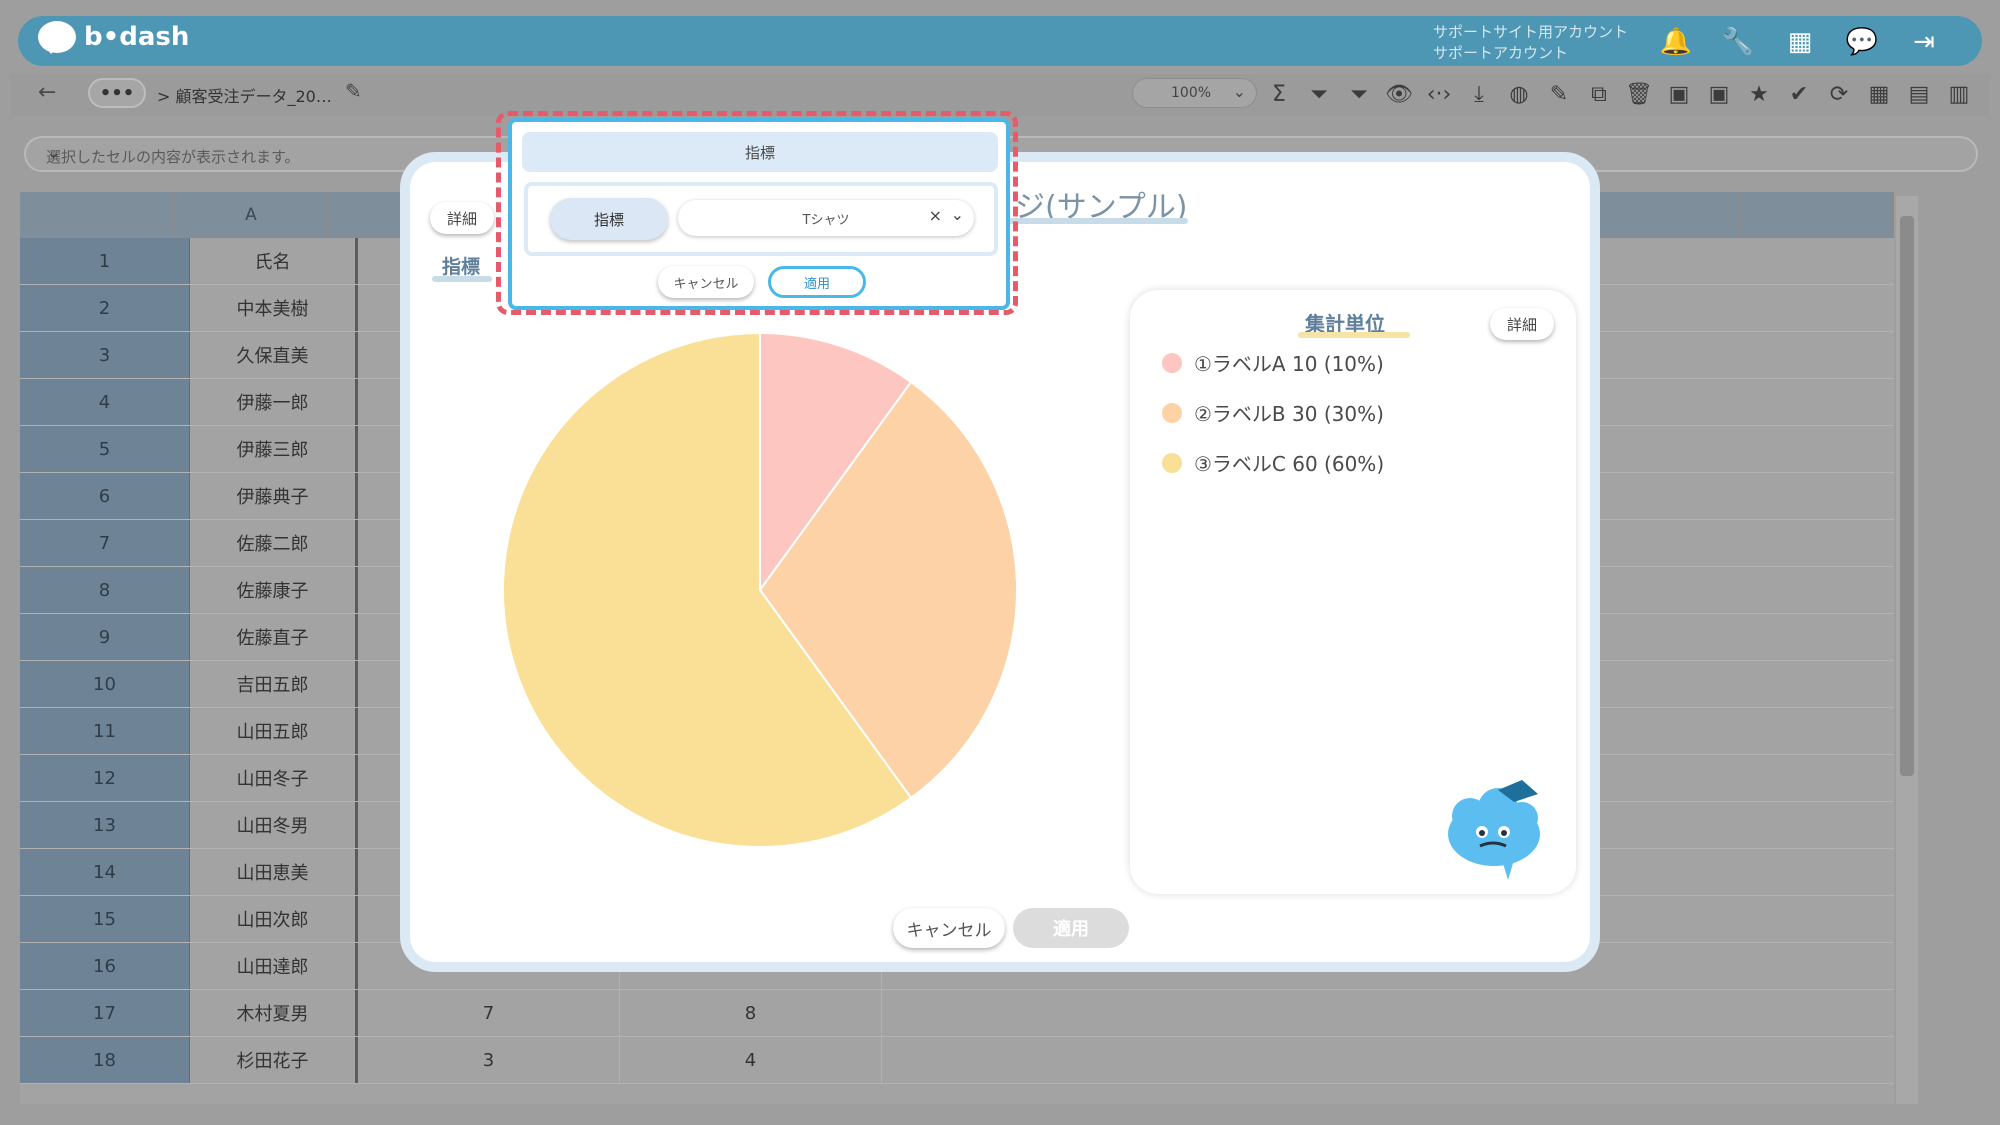 The image size is (2000, 1125). I want to click on row-number: 15, so click(105, 919).